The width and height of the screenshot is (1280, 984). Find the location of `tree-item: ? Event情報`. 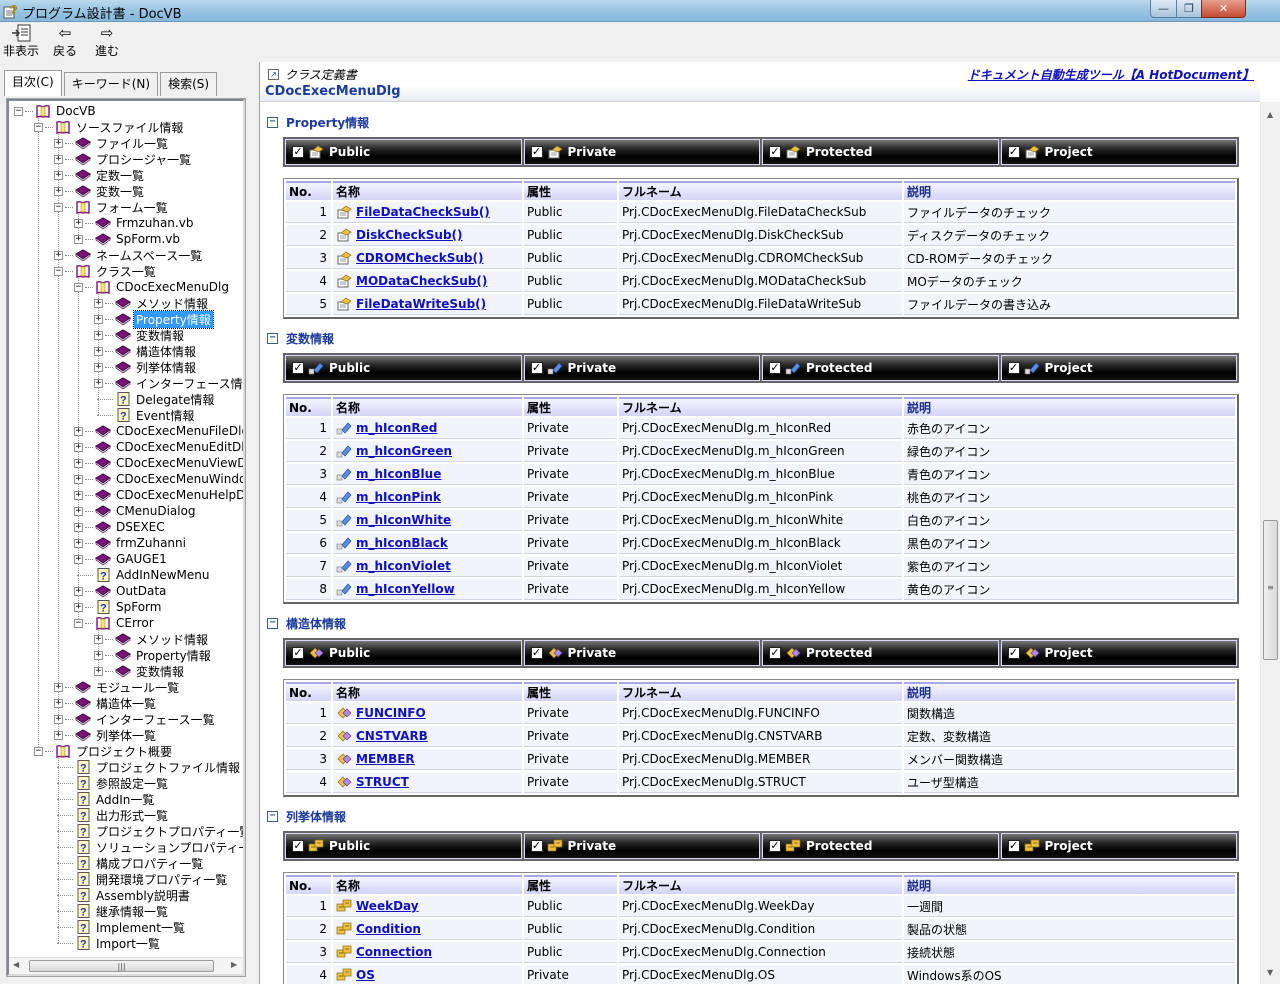

tree-item: ? Event情報 is located at coordinates (145, 415).